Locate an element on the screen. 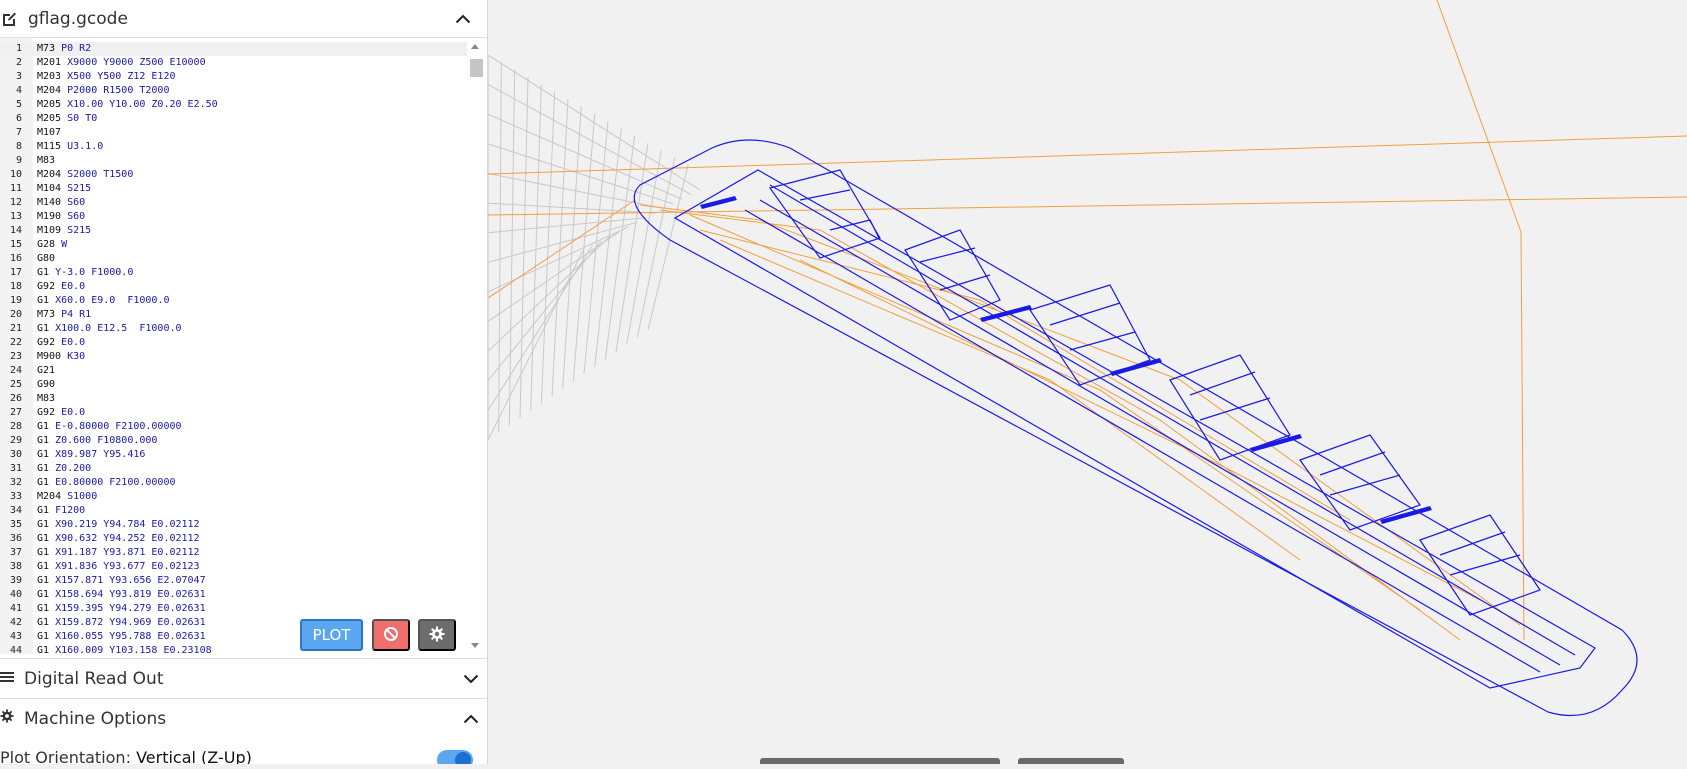 The image size is (1687, 769). gcode-text: G1 X157.871 Y93.656 E2.07047 is located at coordinates (121, 581).